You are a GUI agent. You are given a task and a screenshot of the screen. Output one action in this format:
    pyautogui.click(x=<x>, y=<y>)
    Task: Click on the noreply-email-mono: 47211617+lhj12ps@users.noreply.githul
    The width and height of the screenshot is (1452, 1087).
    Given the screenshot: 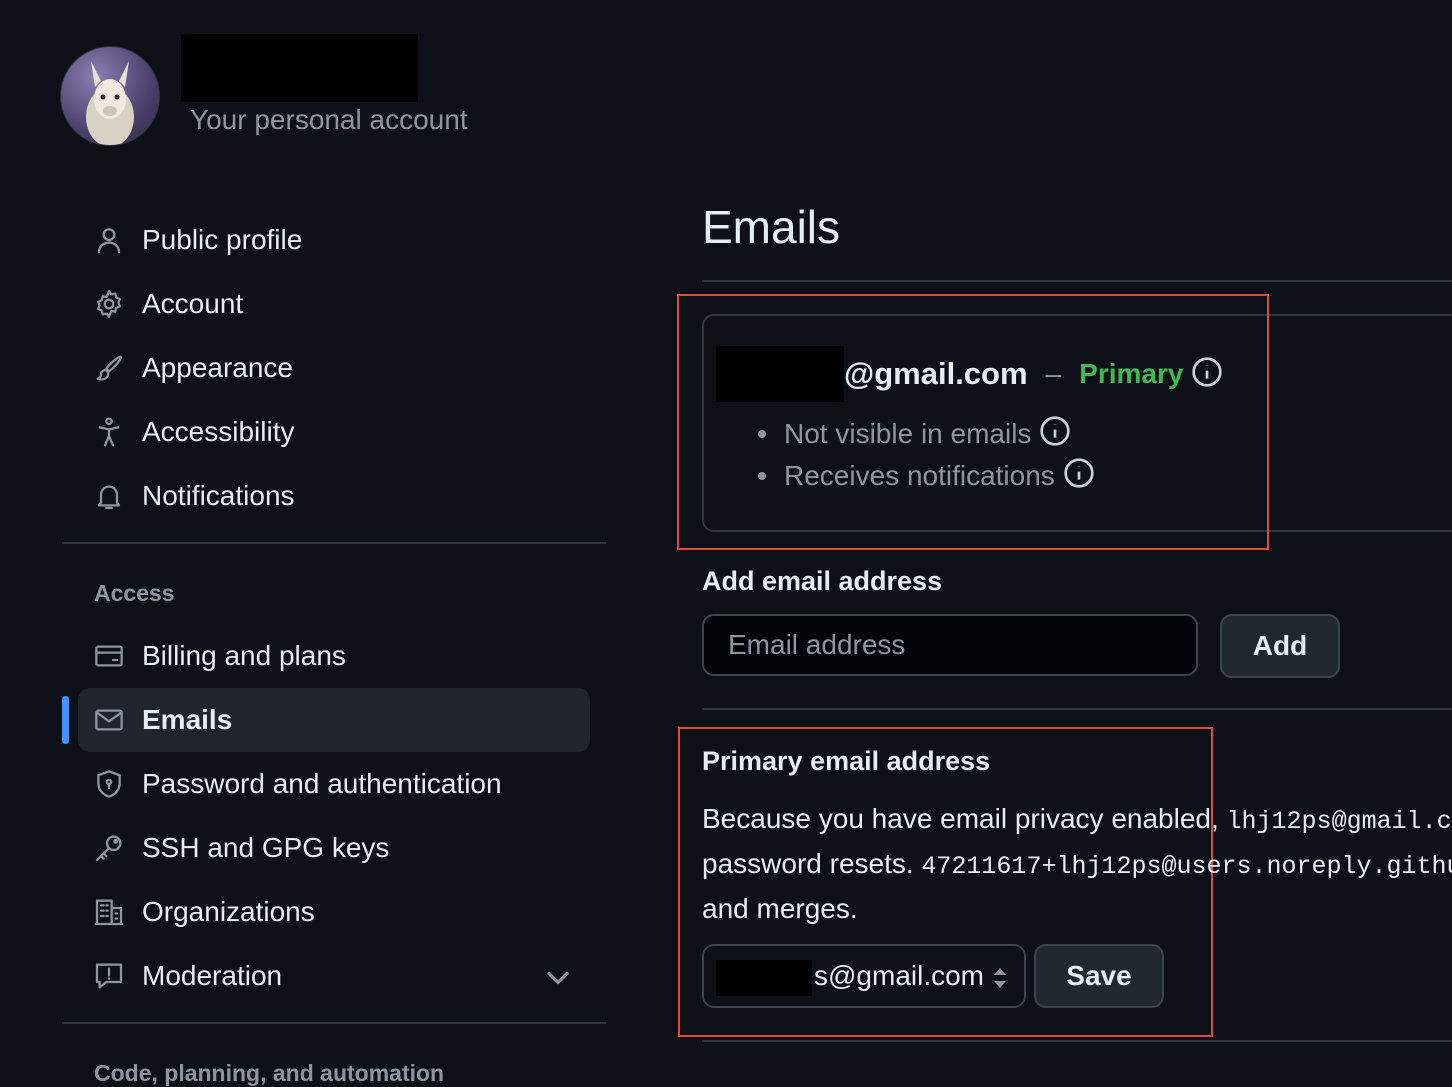 What is the action you would take?
    pyautogui.click(x=1186, y=866)
    